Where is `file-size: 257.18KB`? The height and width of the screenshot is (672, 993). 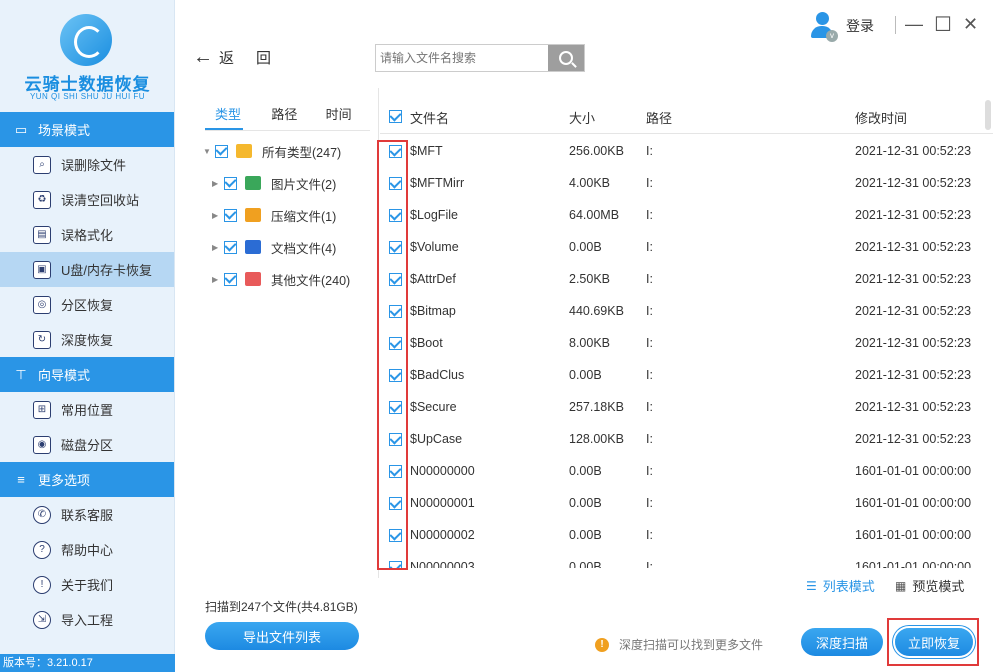
file-size: 257.18KB is located at coordinates (596, 407).